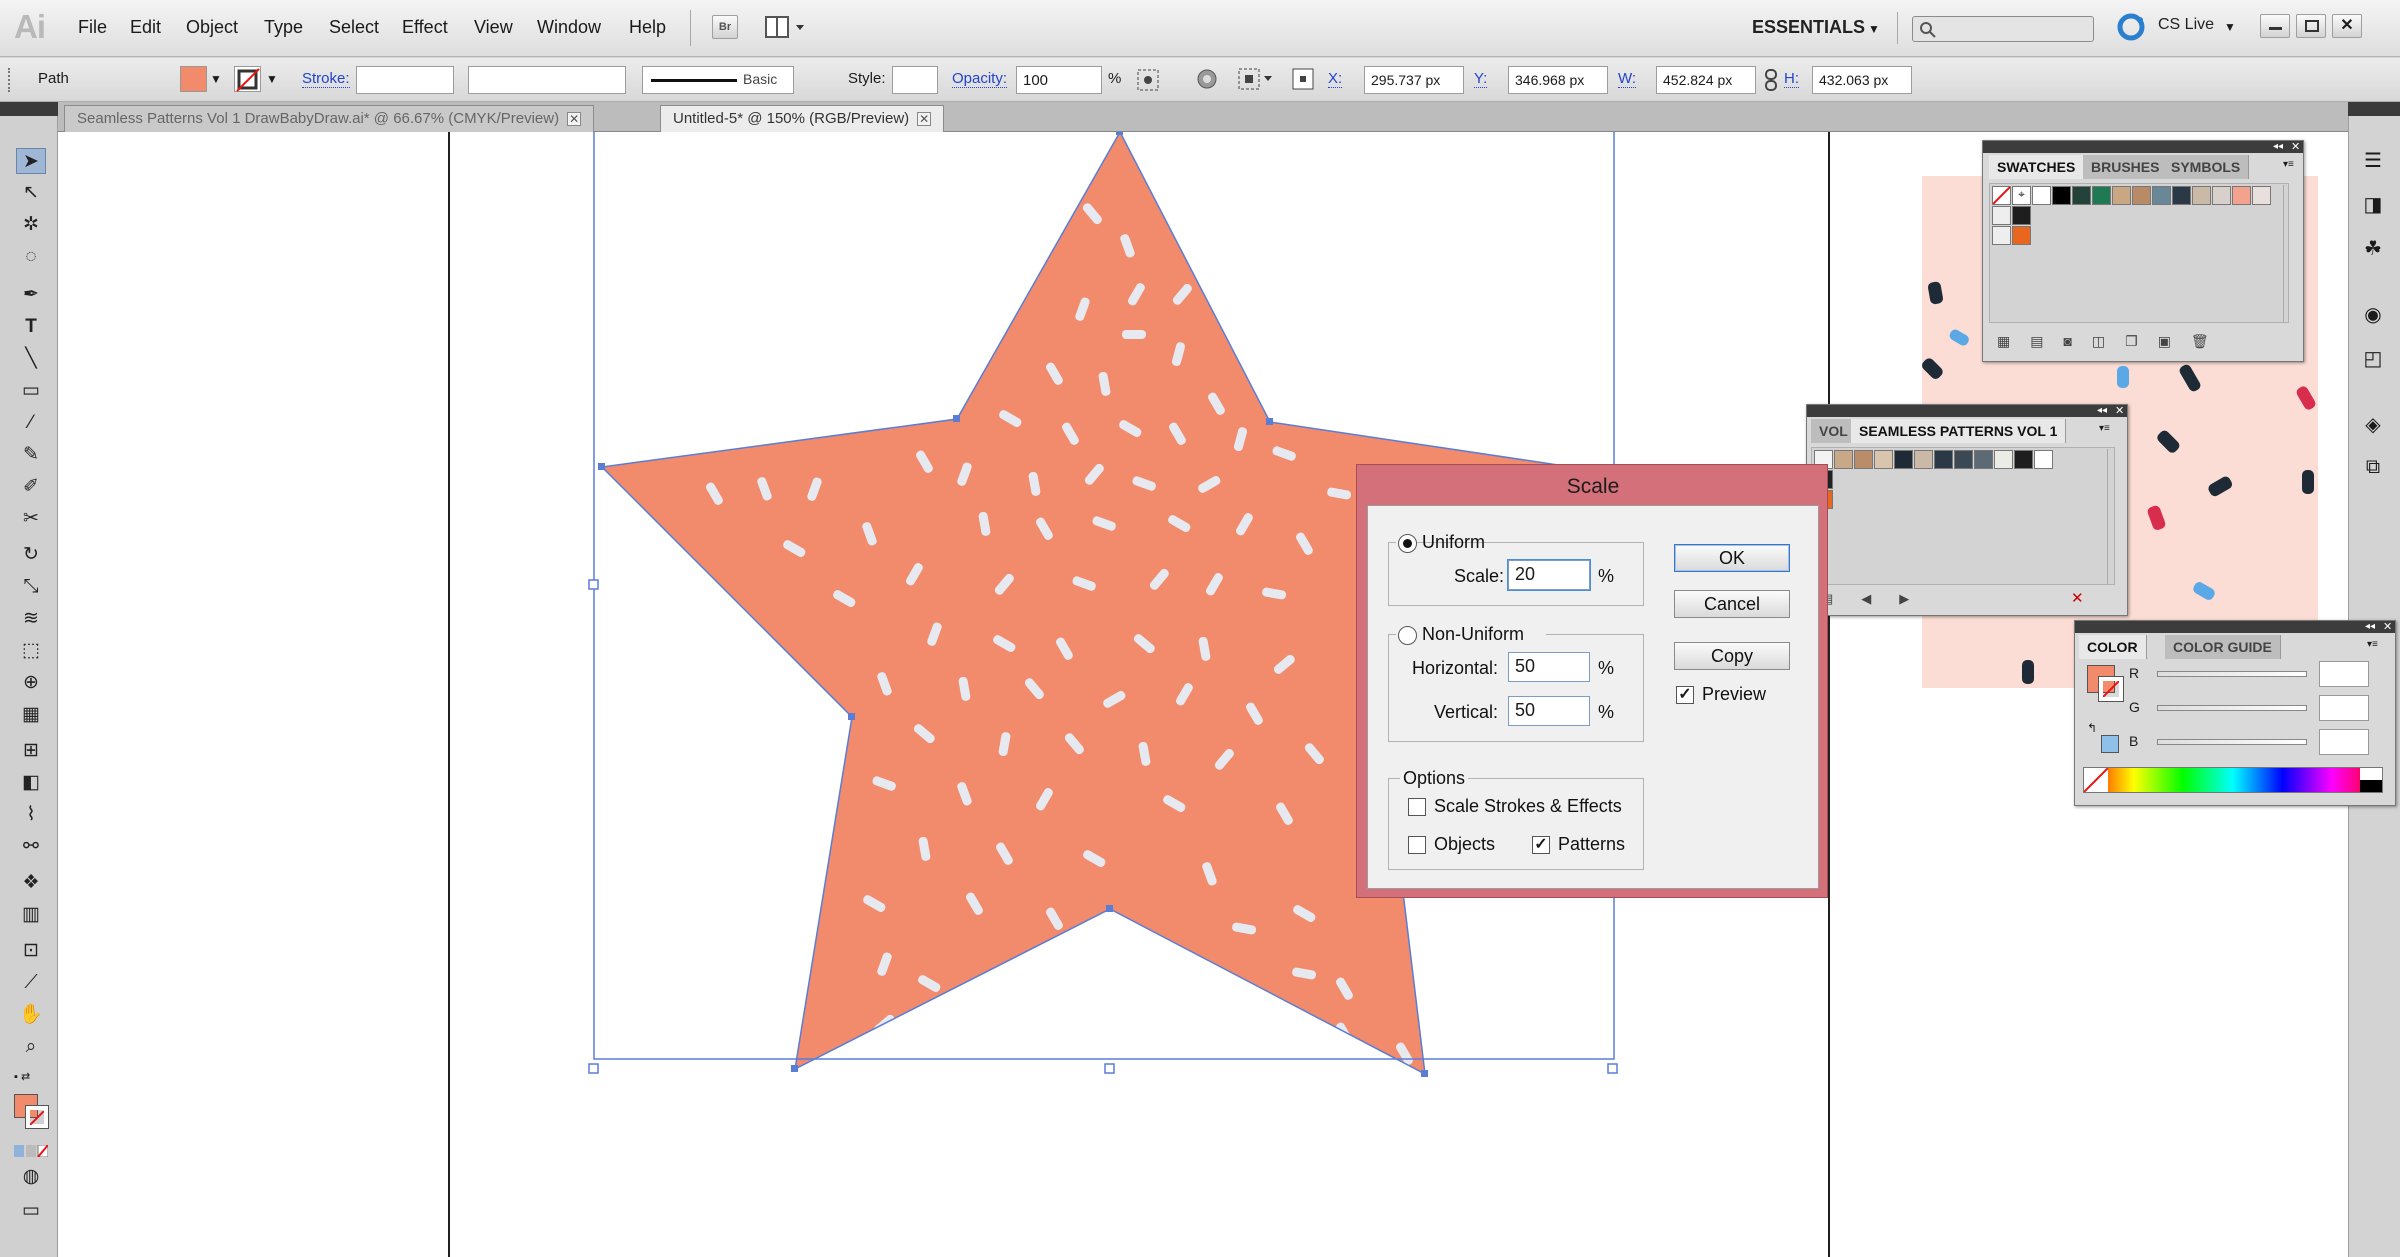 This screenshot has width=2400, height=1257. Describe the element at coordinates (2001, 195) in the screenshot. I see `none-swatch` at that location.